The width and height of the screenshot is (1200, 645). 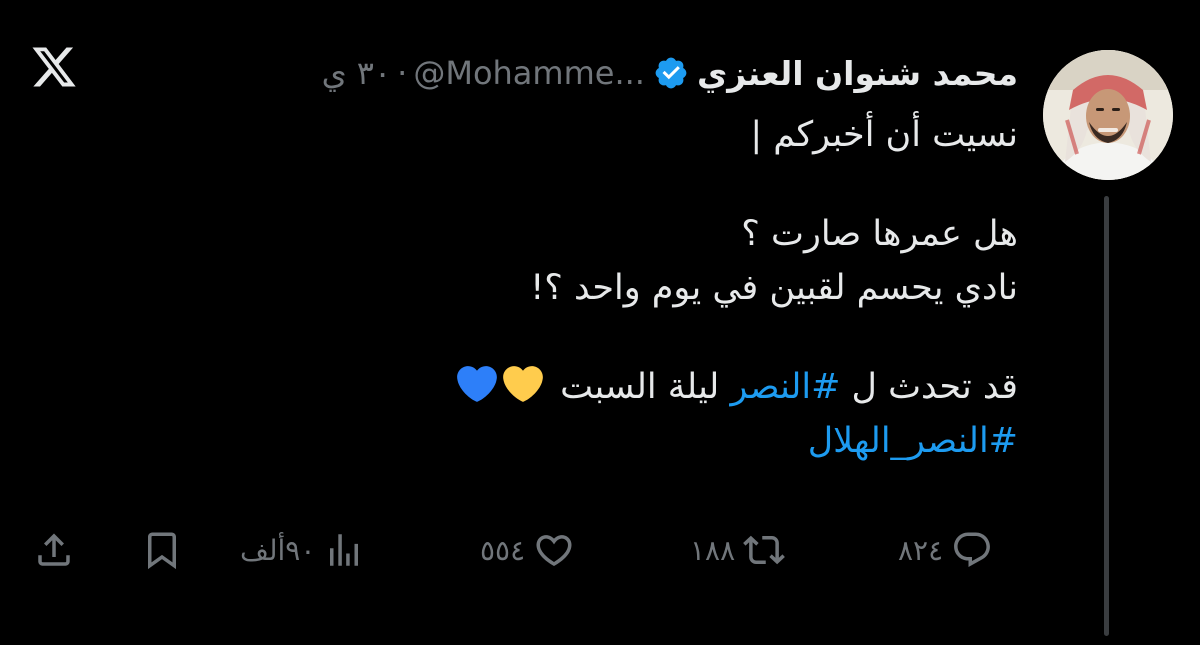 What do you see at coordinates (603, 441) in the screenshot?
I see `tweet-line-hashtags: #النصر_الهلال` at bounding box center [603, 441].